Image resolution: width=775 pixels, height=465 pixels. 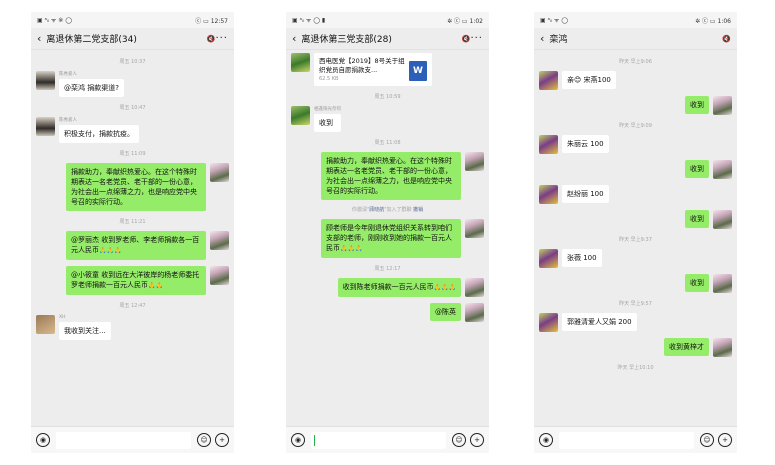 What do you see at coordinates (91, 88) in the screenshot?
I see `message-bubble: @栾鸿 捐款渠道?` at bounding box center [91, 88].